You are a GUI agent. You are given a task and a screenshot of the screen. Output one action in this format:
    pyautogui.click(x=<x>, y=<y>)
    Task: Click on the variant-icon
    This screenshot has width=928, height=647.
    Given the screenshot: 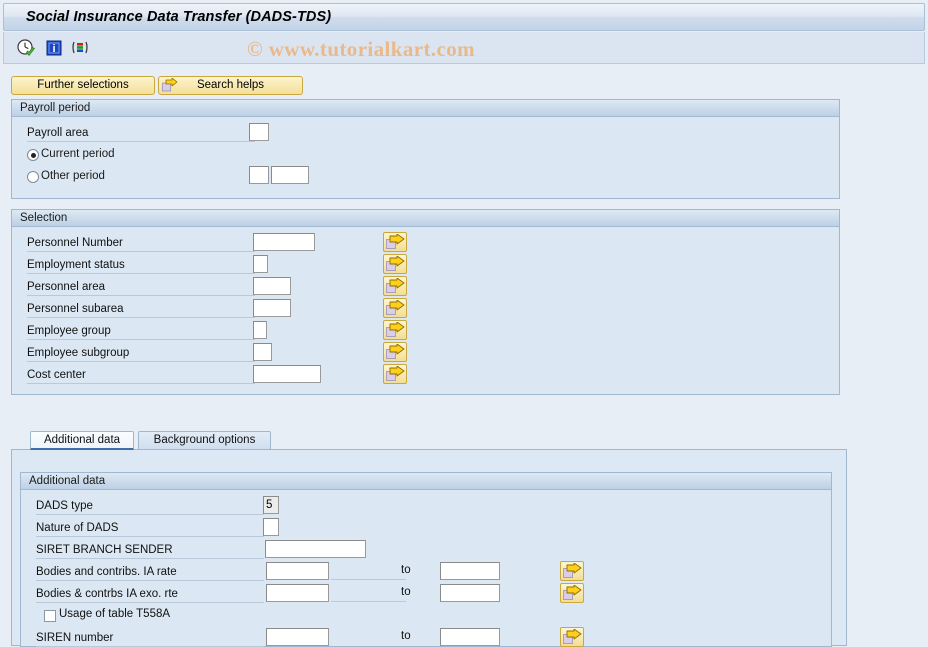 What is the action you would take?
    pyautogui.click(x=80, y=48)
    